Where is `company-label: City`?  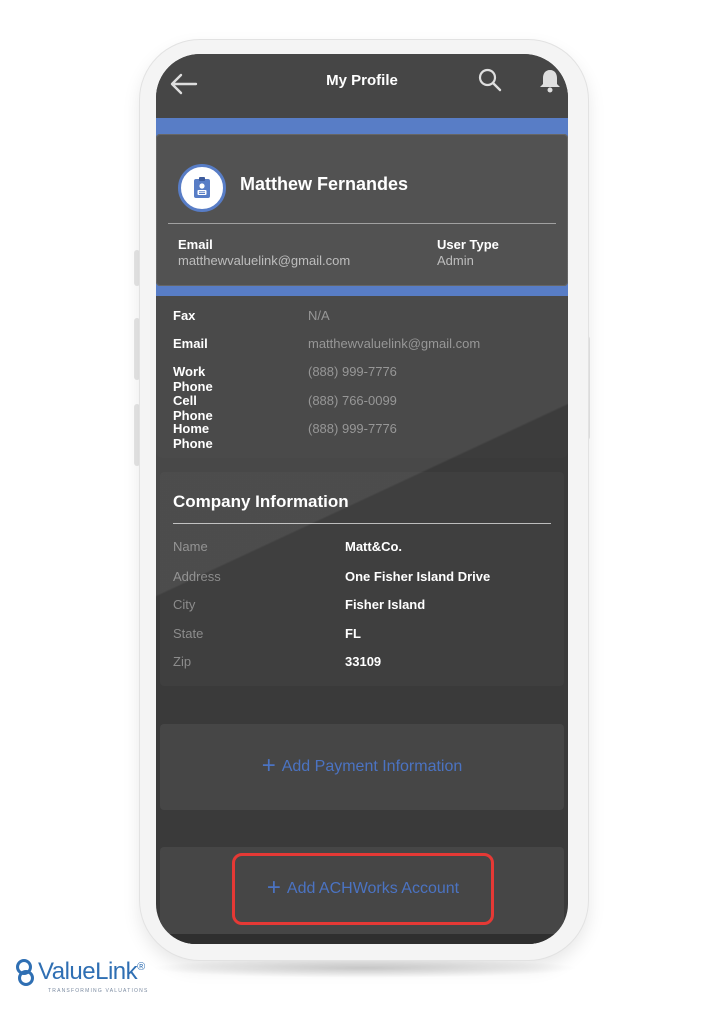
company-label: City is located at coordinates (184, 604).